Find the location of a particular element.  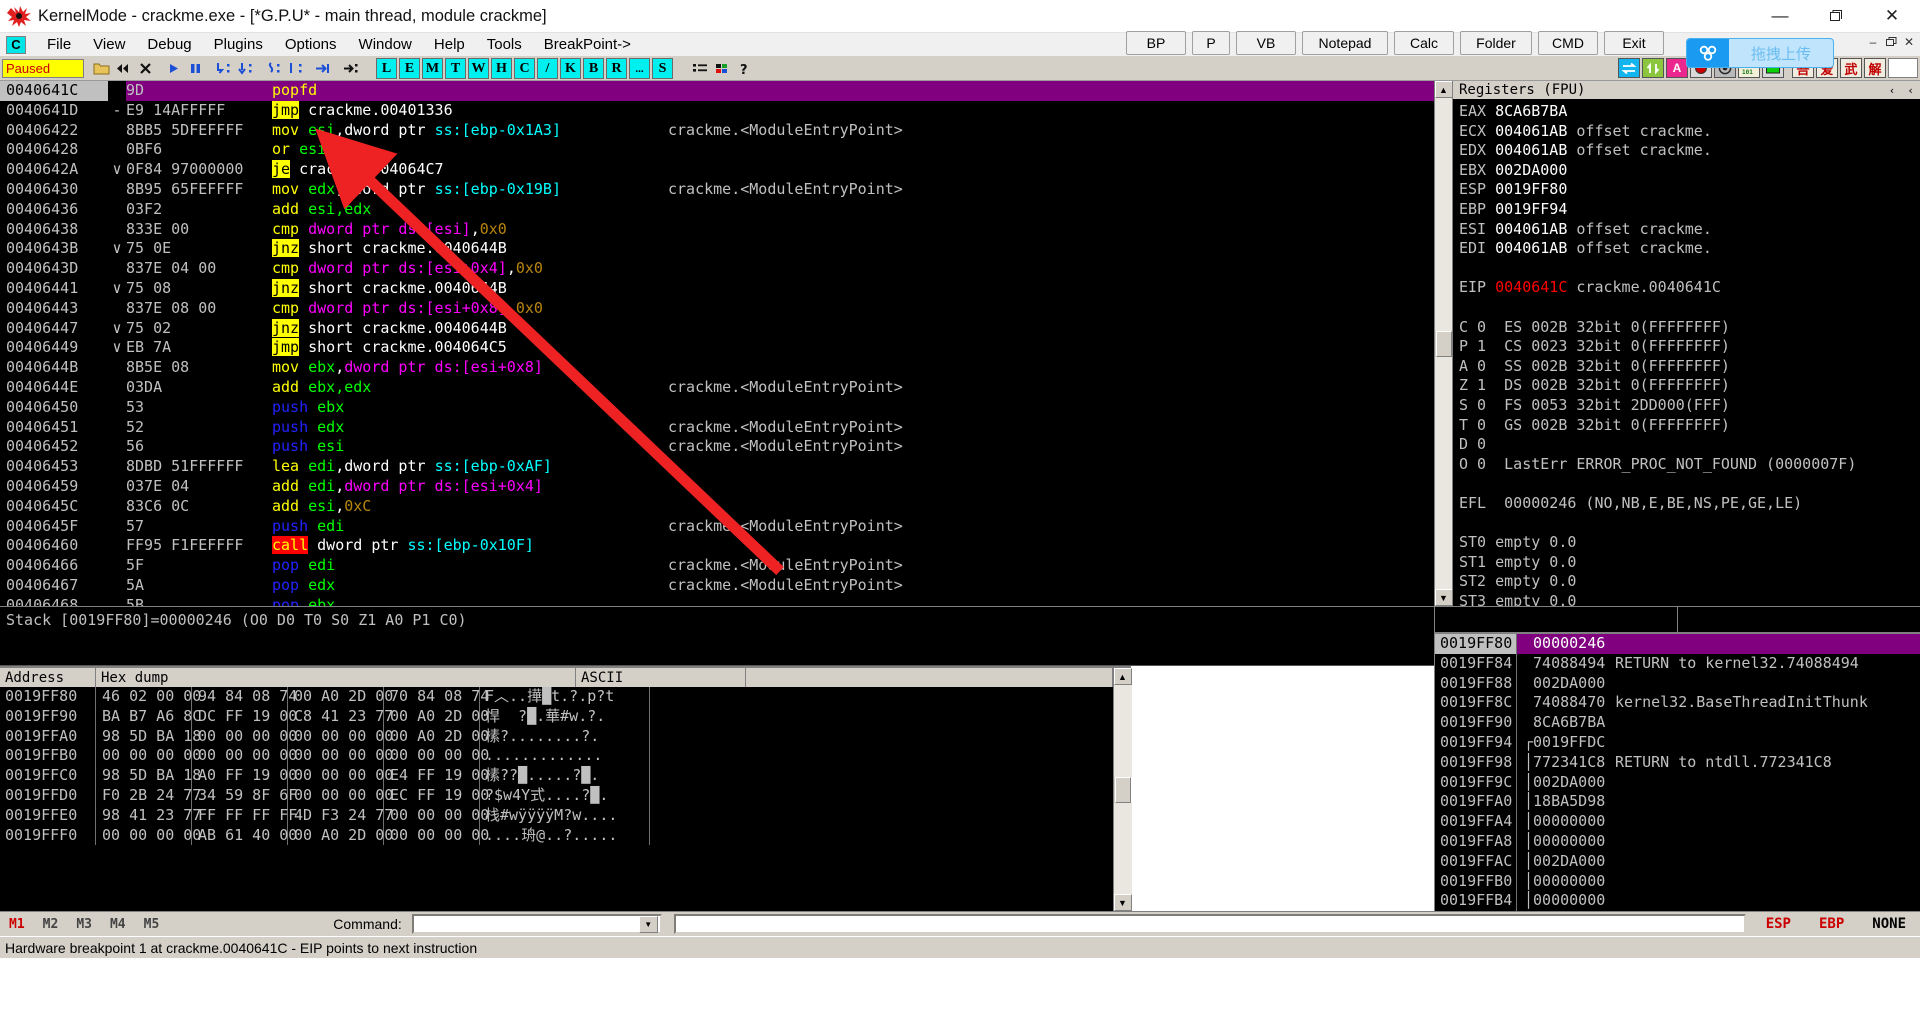

windows-icon is located at coordinates (722, 68).